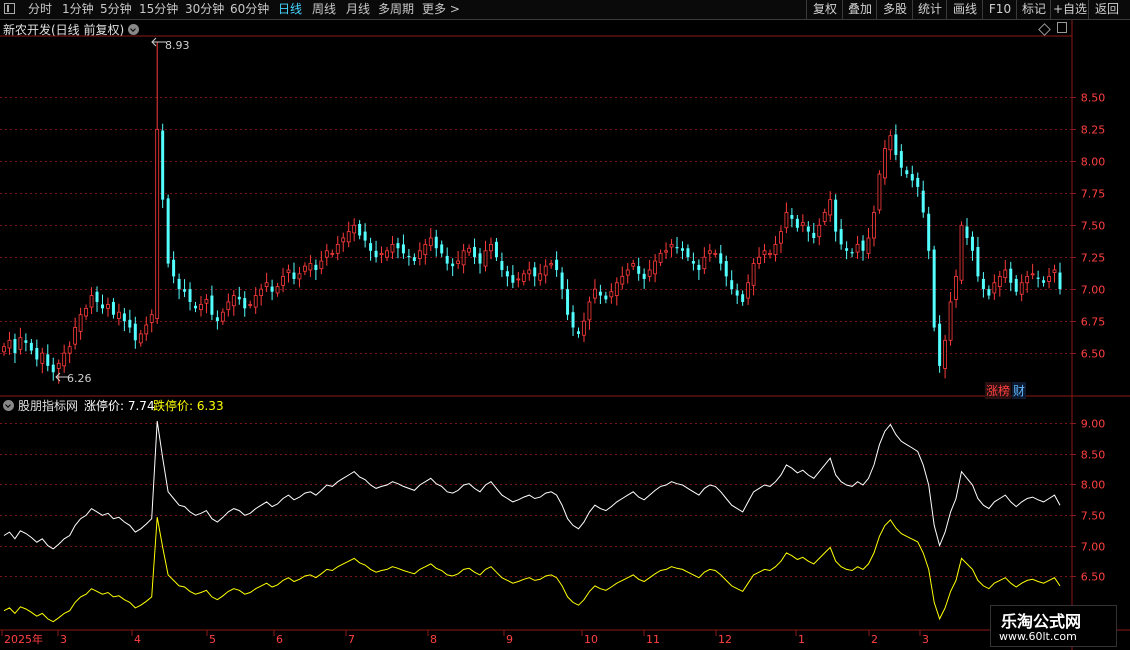  What do you see at coordinates (1093, 516) in the screenshot?
I see `ind-y-tick-label: 7.50` at bounding box center [1093, 516].